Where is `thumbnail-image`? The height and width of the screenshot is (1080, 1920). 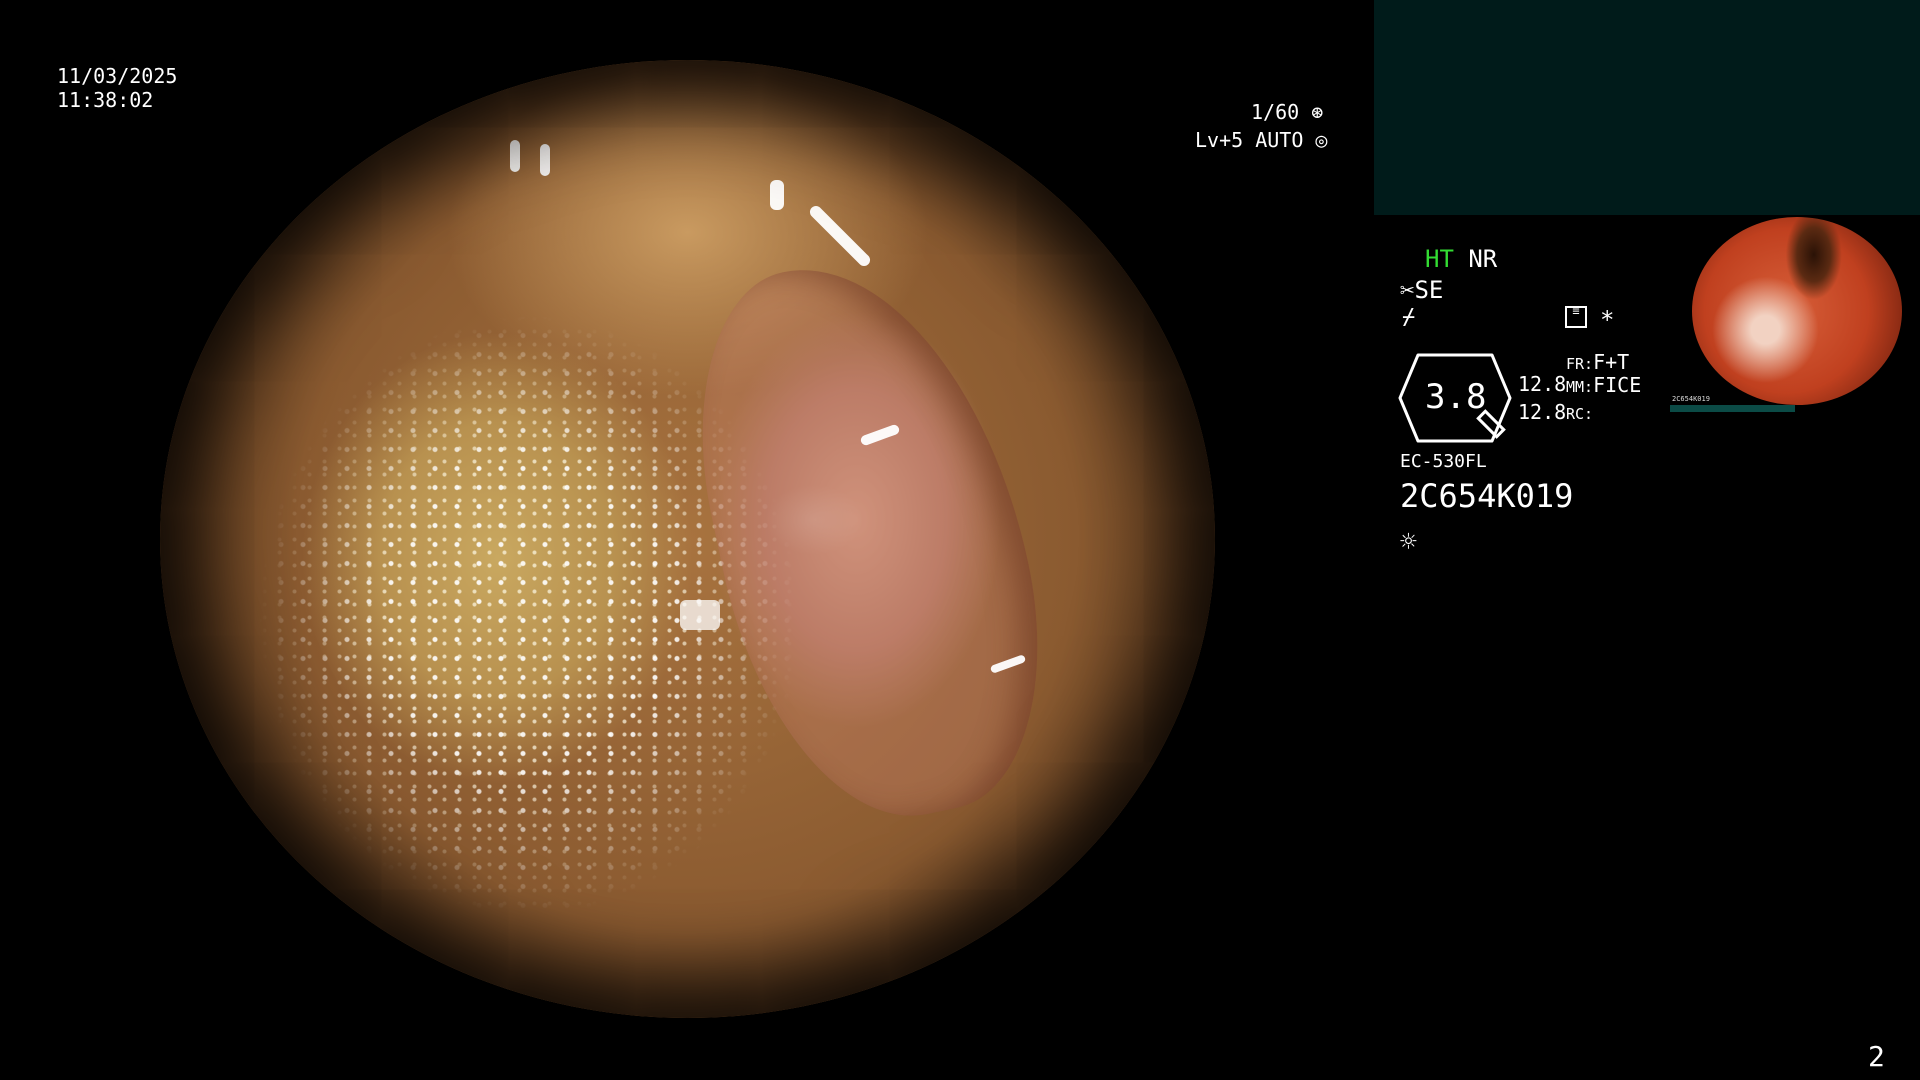
thumbnail-image is located at coordinates (1797, 311).